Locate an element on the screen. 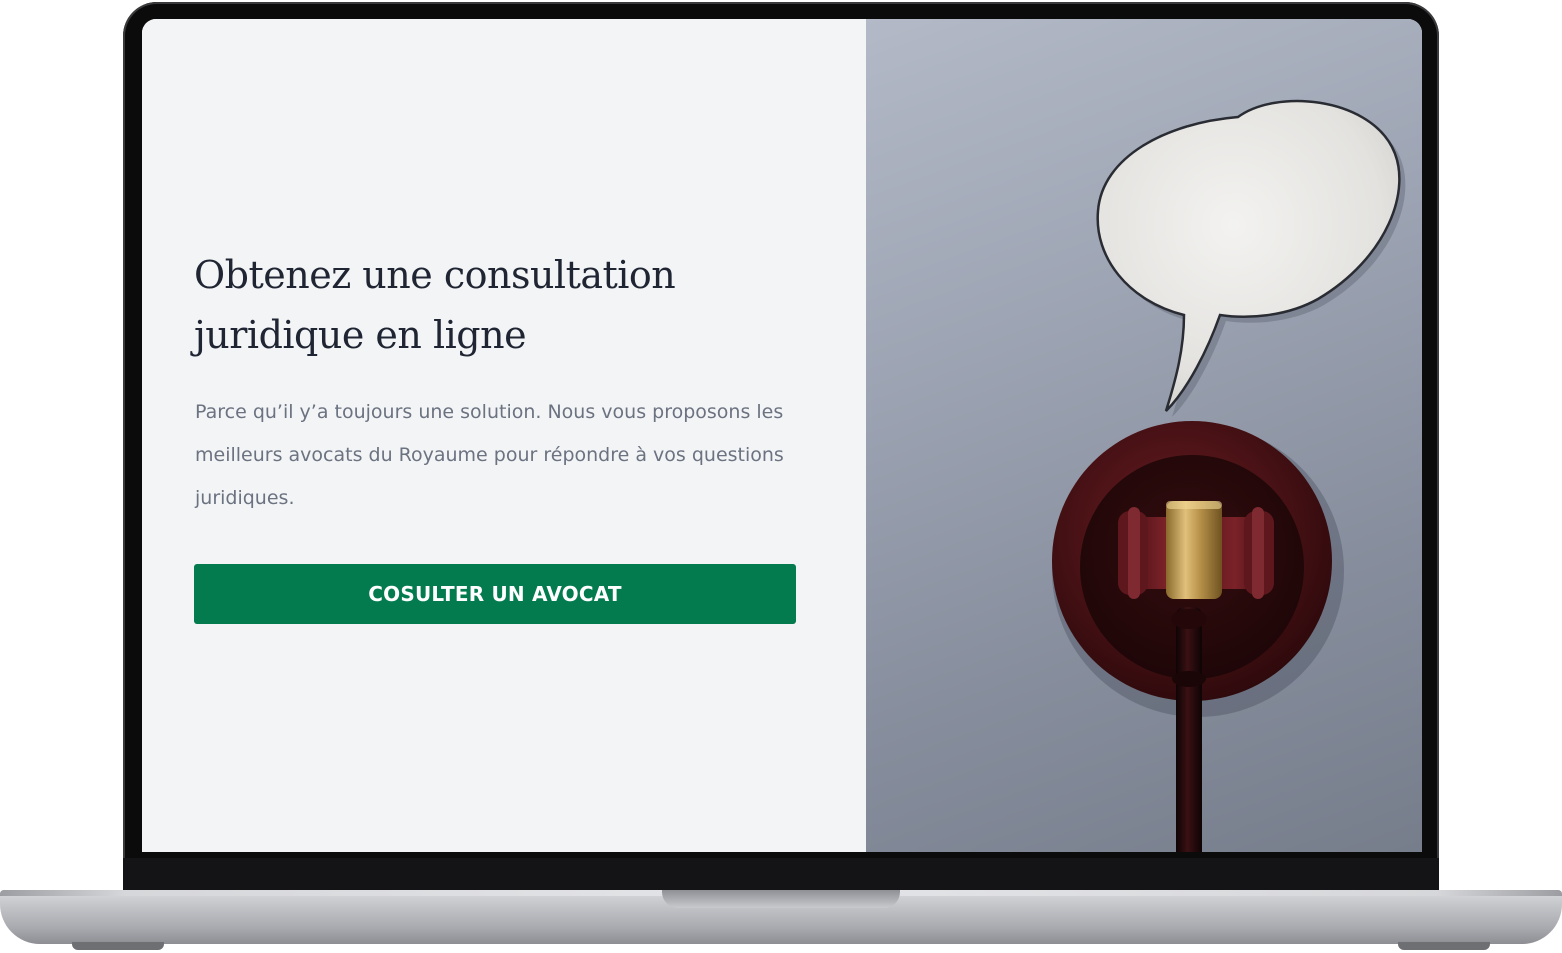 The image size is (1562, 953). speech-bubble is located at coordinates (1248, 255).